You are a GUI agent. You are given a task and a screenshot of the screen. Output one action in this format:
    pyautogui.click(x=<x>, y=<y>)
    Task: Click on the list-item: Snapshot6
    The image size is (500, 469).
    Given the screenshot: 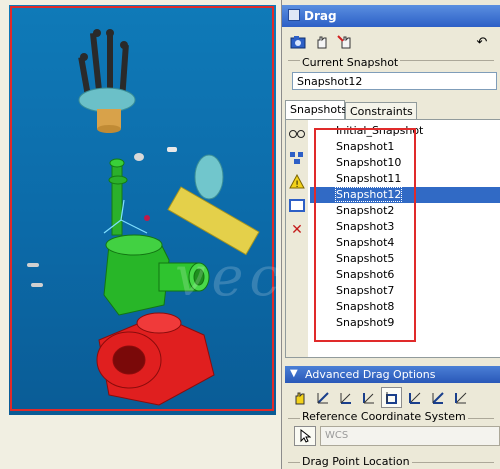 What is the action you would take?
    pyautogui.click(x=405, y=275)
    